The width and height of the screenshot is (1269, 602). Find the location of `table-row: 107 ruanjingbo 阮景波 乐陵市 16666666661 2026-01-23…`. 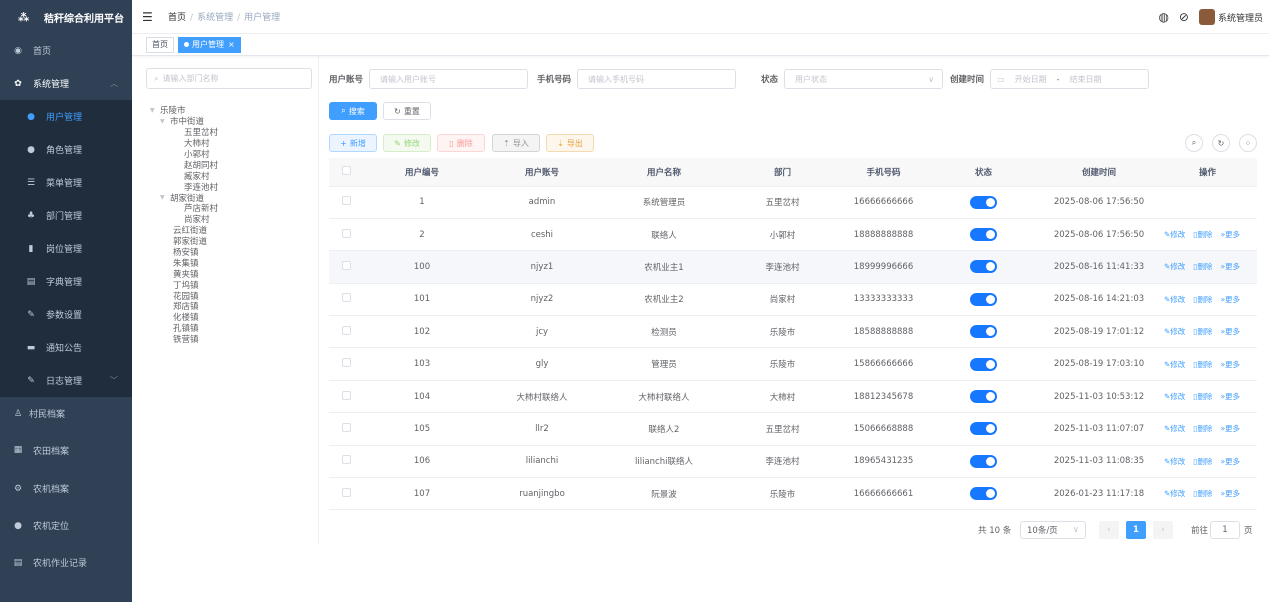

table-row: 107 ruanjingbo 阮景波 乐陵市 16666666661 2026-01-23… is located at coordinates (793, 494).